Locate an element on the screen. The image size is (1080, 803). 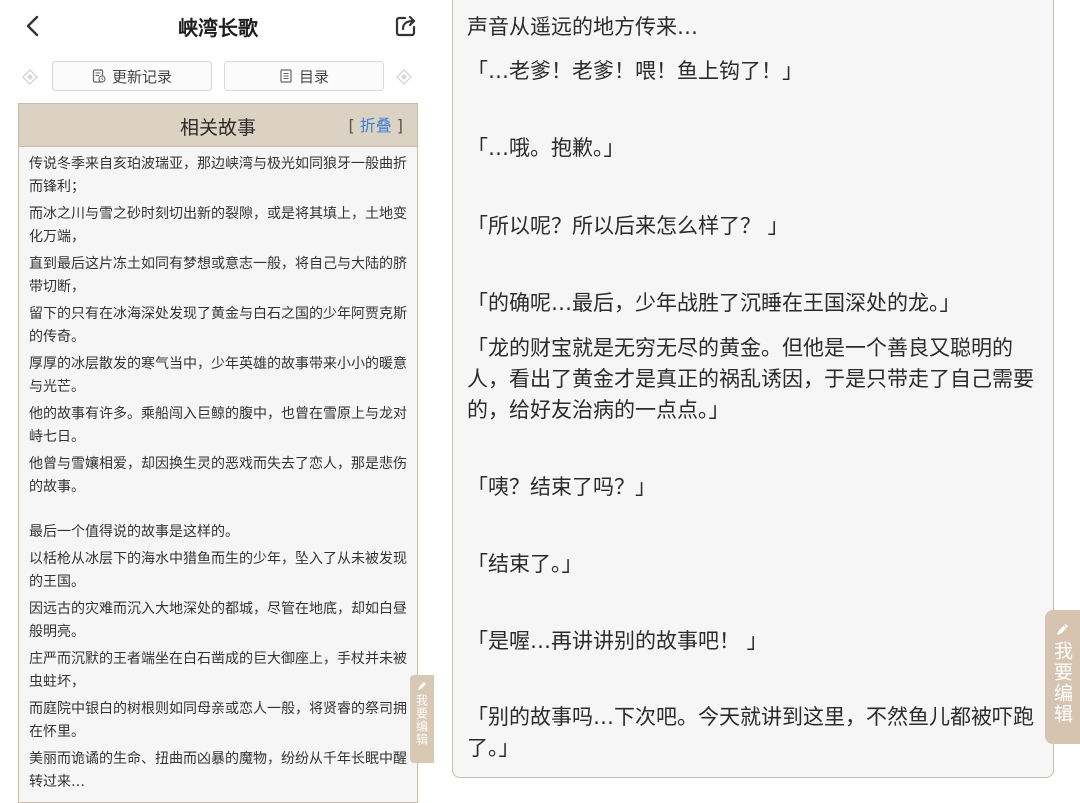
story-paragraph: 庄严而沉默的王者端坐在白石凿成的巨大御座上，手杖并未被虫蛀坏， is located at coordinates (218, 670).